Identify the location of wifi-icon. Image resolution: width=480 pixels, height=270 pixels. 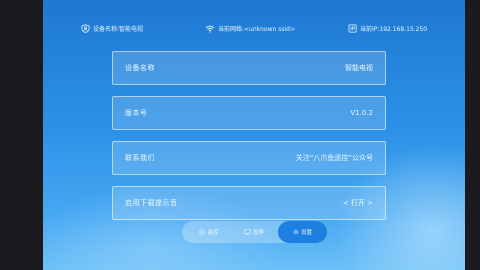
(210, 29).